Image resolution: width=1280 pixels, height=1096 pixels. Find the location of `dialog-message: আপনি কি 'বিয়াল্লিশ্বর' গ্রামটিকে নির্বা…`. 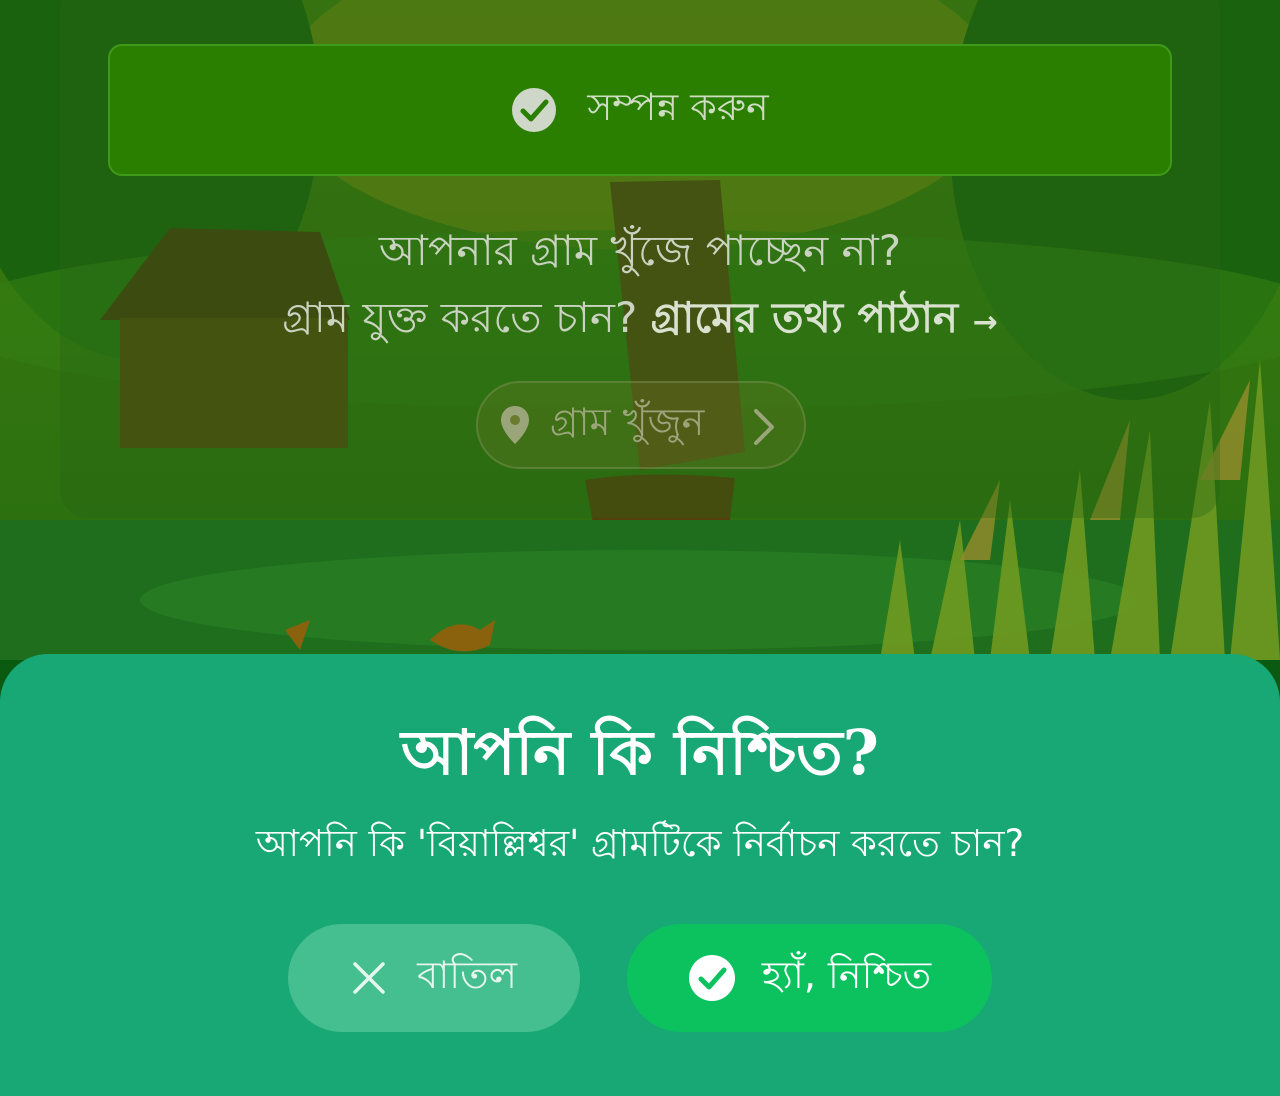

dialog-message: আপনি কি 'বিয়াল্লিশ্বর' গ্রামটিকে নির্বা… is located at coordinates (640, 843).